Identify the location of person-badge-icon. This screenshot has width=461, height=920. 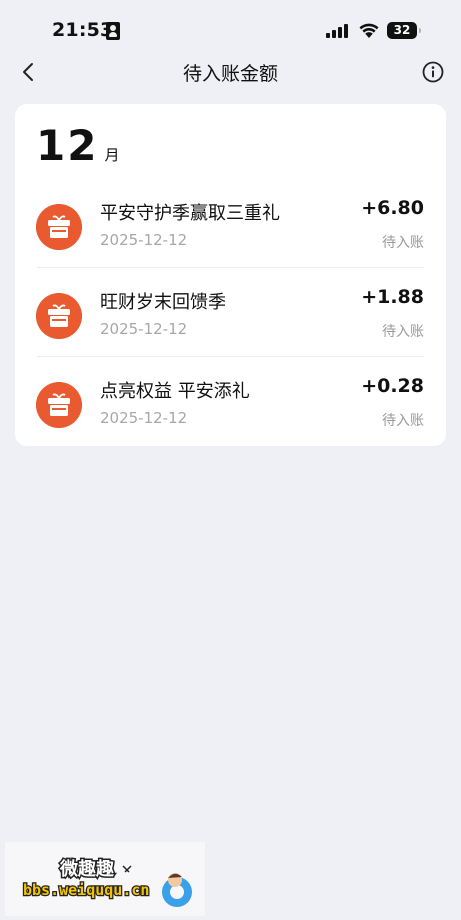
(113, 31).